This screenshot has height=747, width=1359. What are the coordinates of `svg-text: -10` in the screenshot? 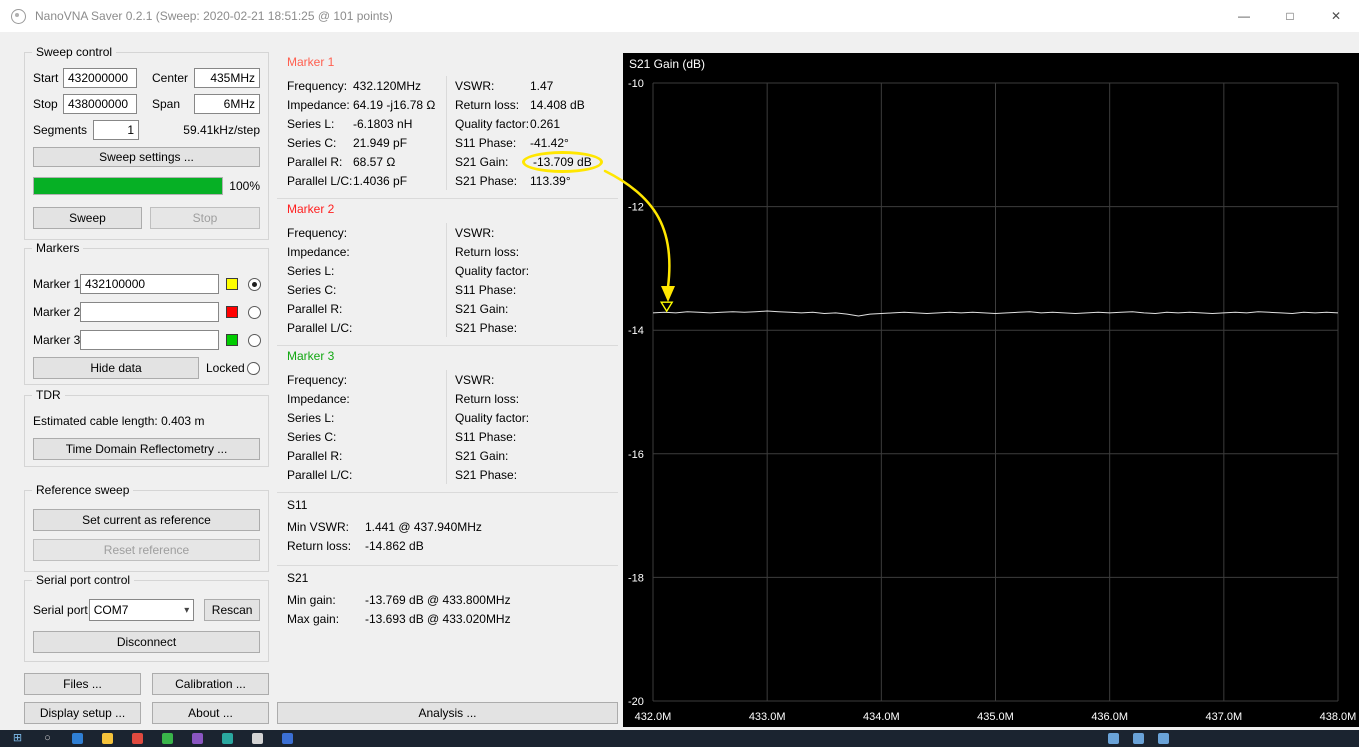 It's located at (636, 84).